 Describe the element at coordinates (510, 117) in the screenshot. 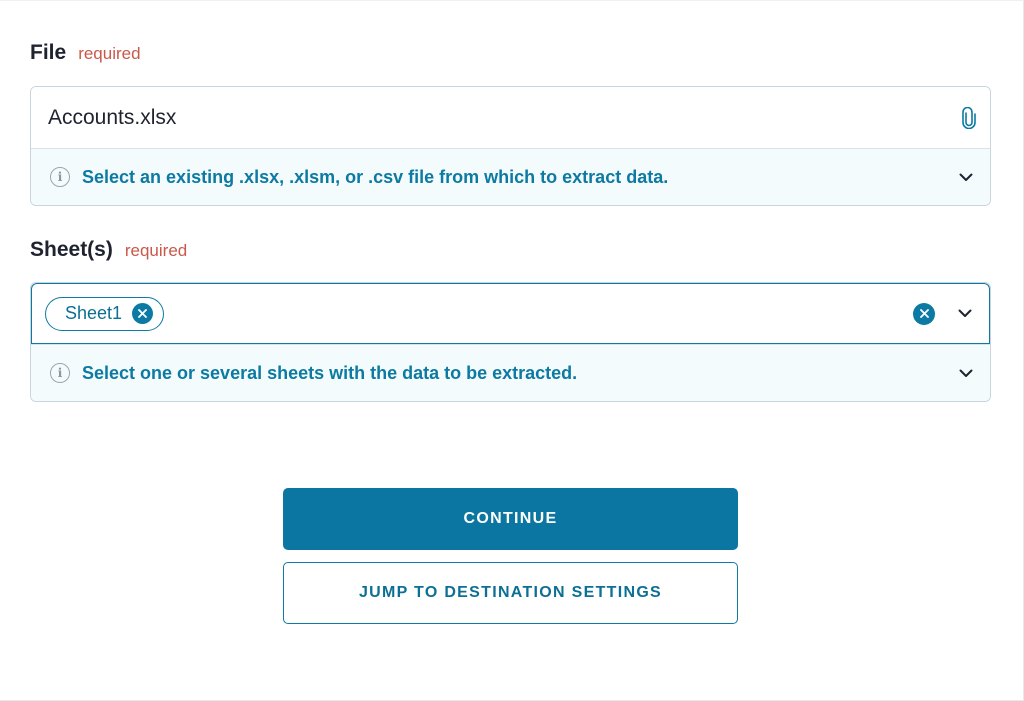

I see `file-input: Accounts.xlsx` at that location.